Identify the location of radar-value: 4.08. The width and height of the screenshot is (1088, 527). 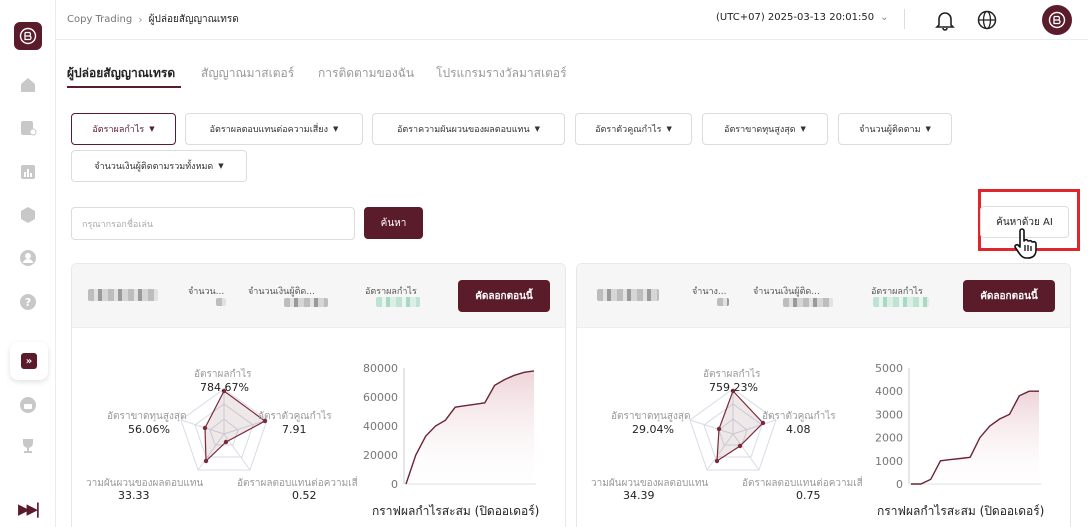
(798, 429).